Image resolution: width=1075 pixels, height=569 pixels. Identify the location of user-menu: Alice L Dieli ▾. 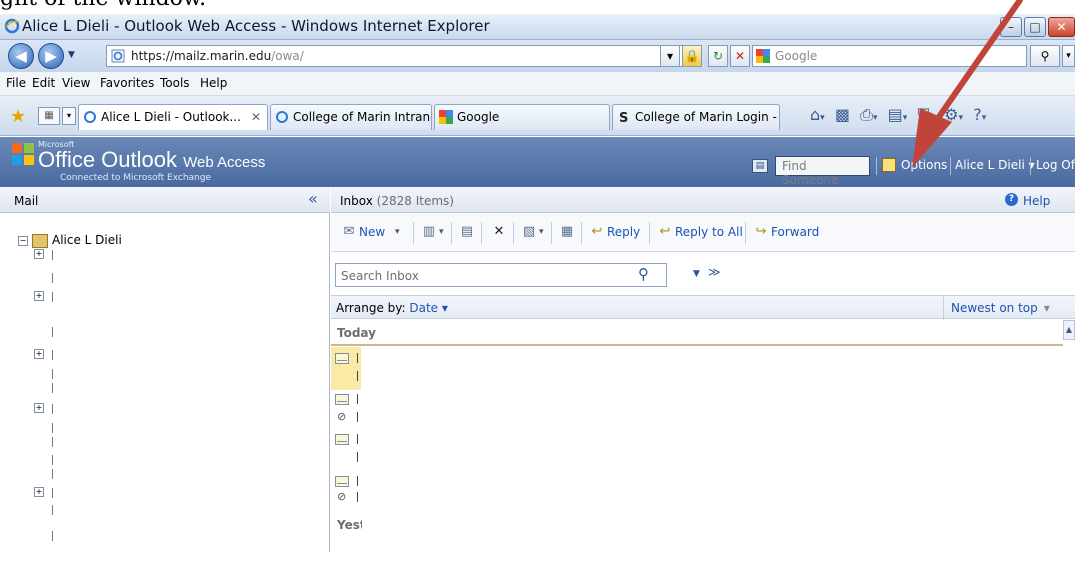
(995, 165).